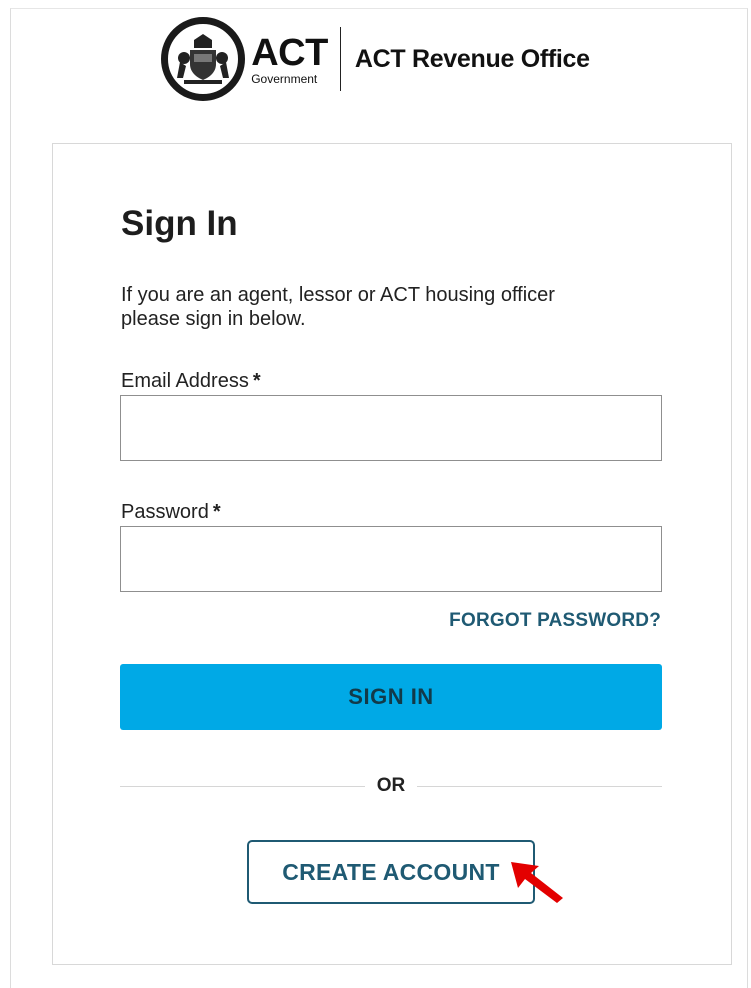 This screenshot has width=751, height=988. What do you see at coordinates (555, 621) in the screenshot?
I see `forgot-password-link: FORGOT PASSWORD?` at bounding box center [555, 621].